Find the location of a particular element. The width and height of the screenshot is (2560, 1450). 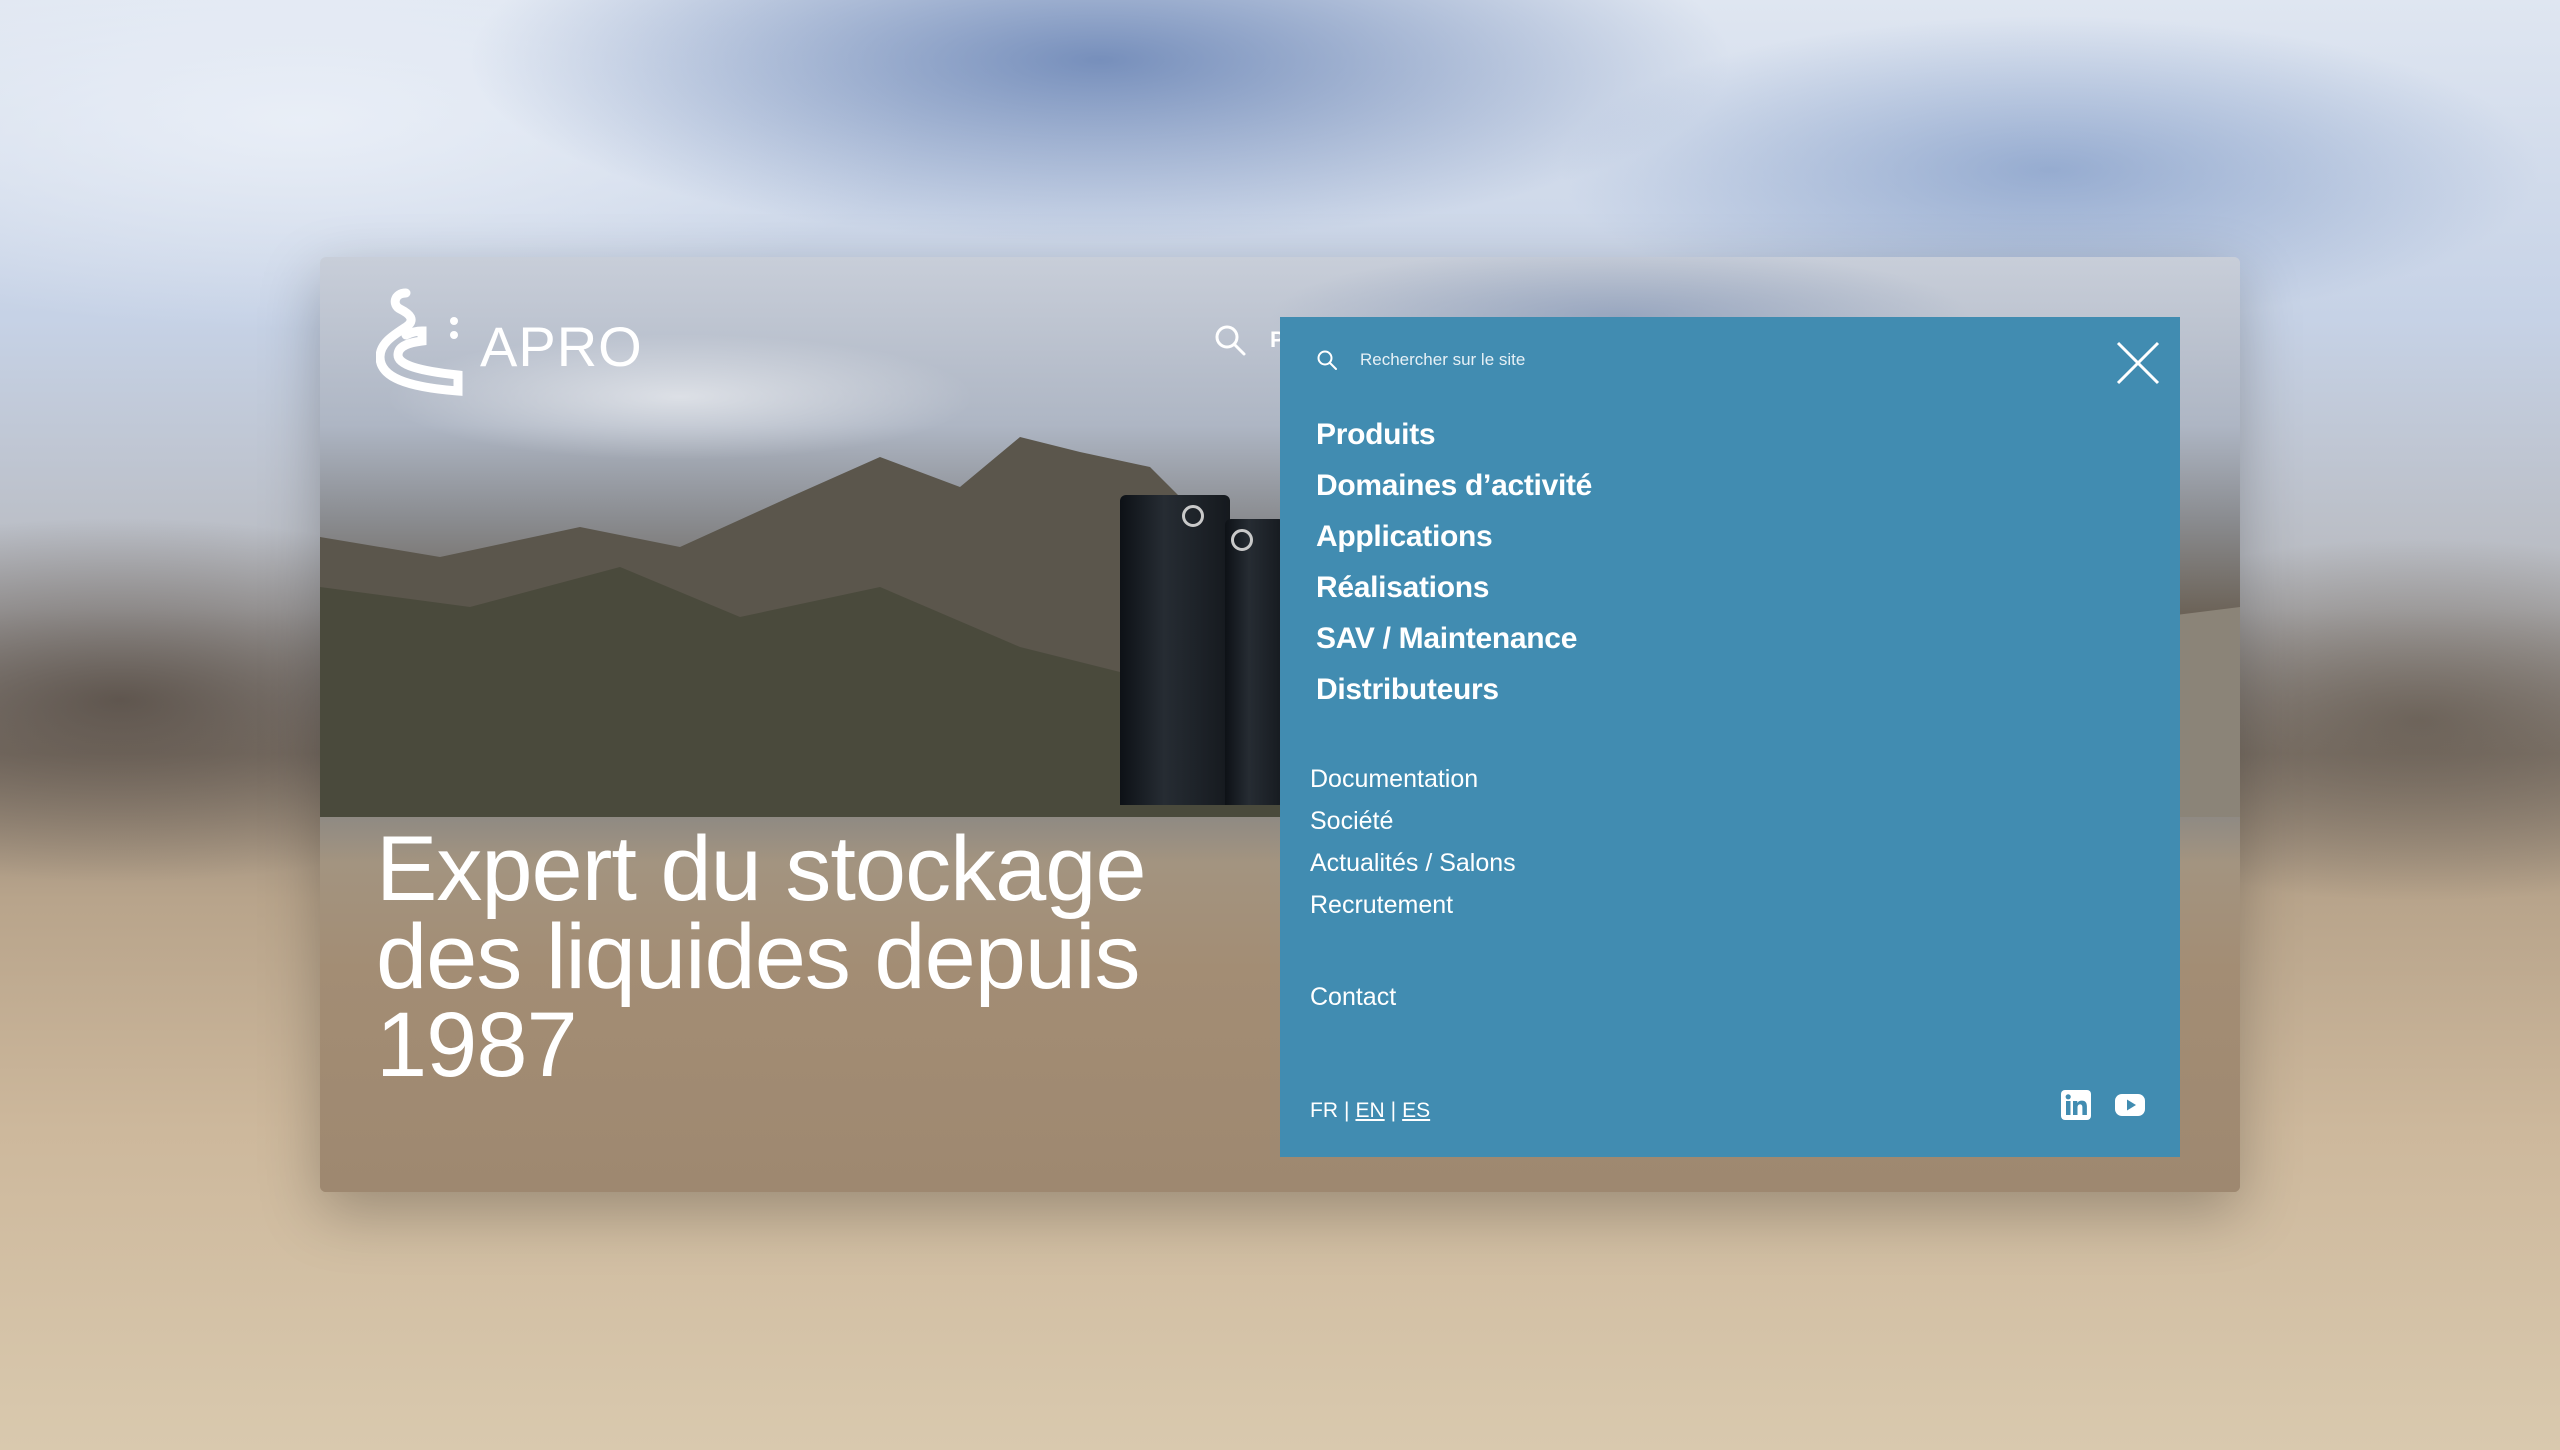

nav-item-produits: Produits is located at coordinates (1454, 434).